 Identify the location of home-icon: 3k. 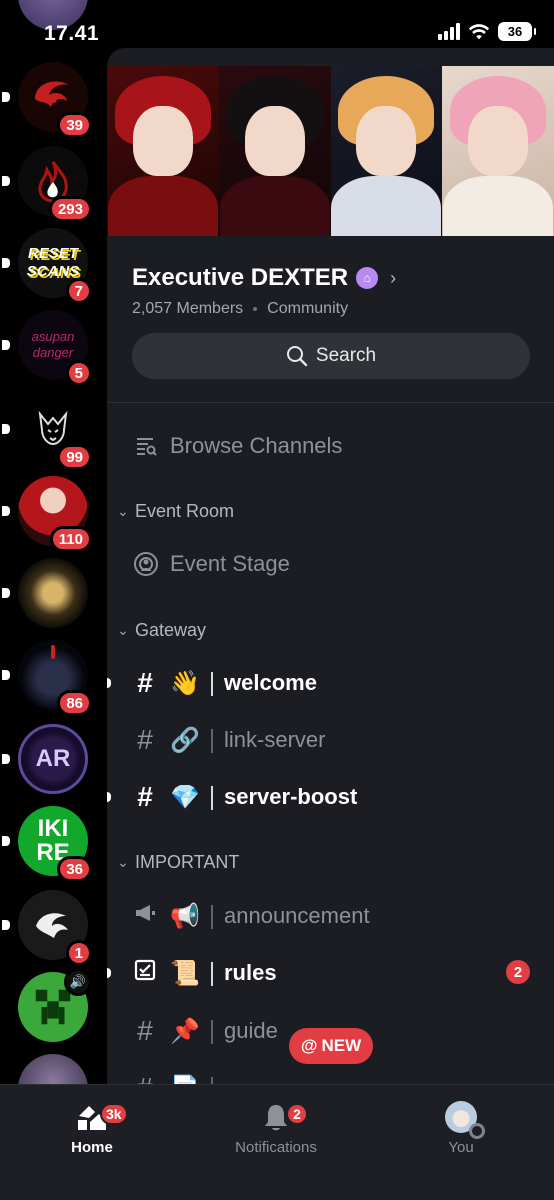
(92, 1117).